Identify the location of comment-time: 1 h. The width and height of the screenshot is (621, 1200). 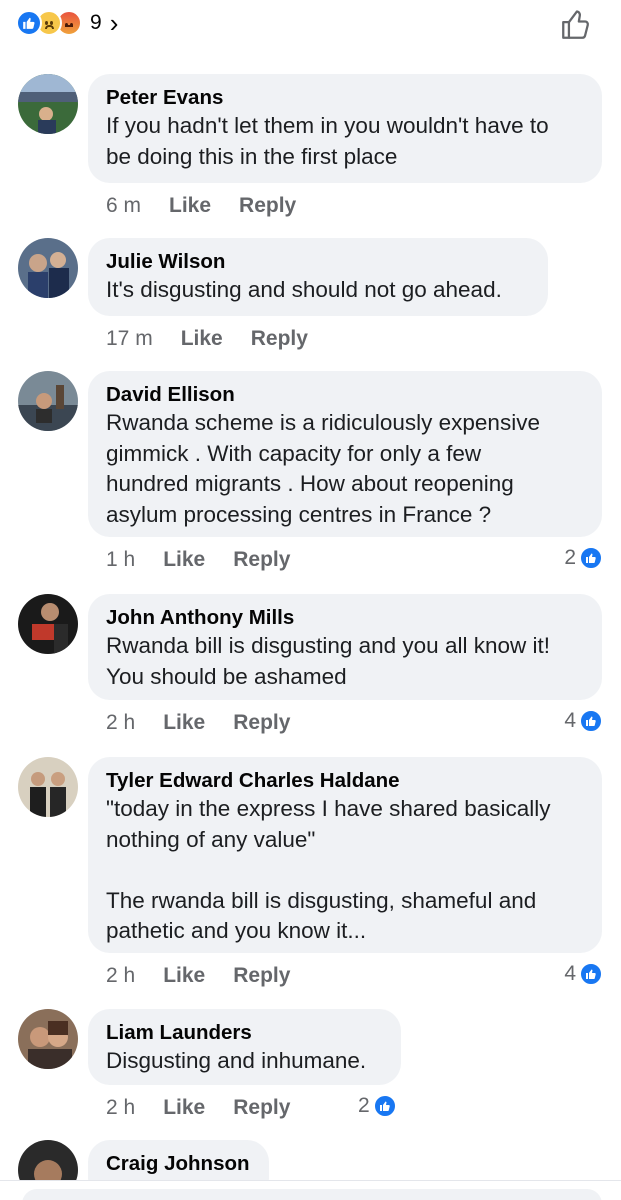
(120, 560).